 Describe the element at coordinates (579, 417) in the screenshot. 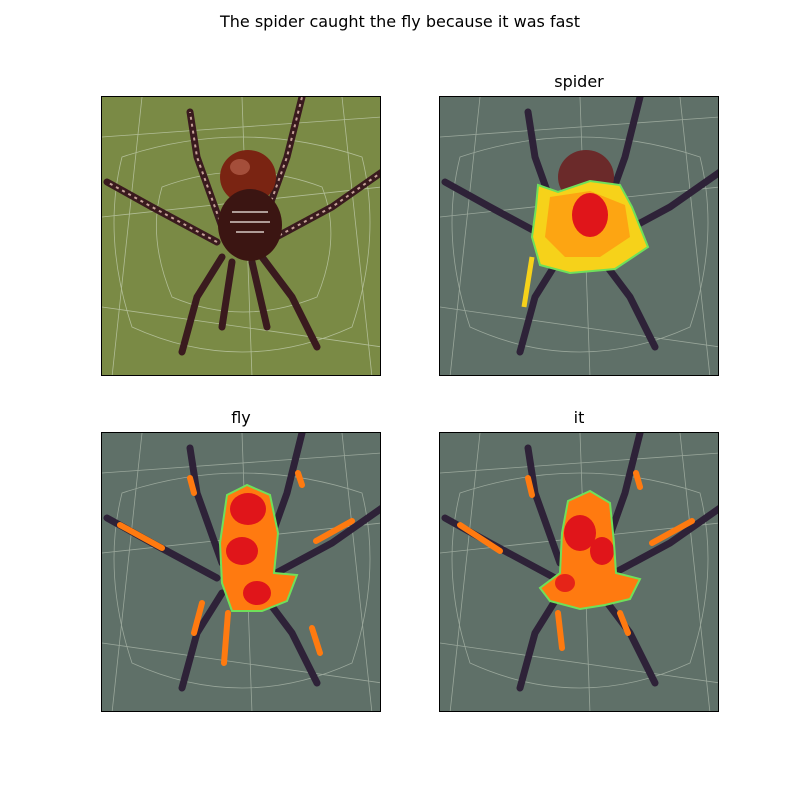

I see `panel-title-it: it` at that location.